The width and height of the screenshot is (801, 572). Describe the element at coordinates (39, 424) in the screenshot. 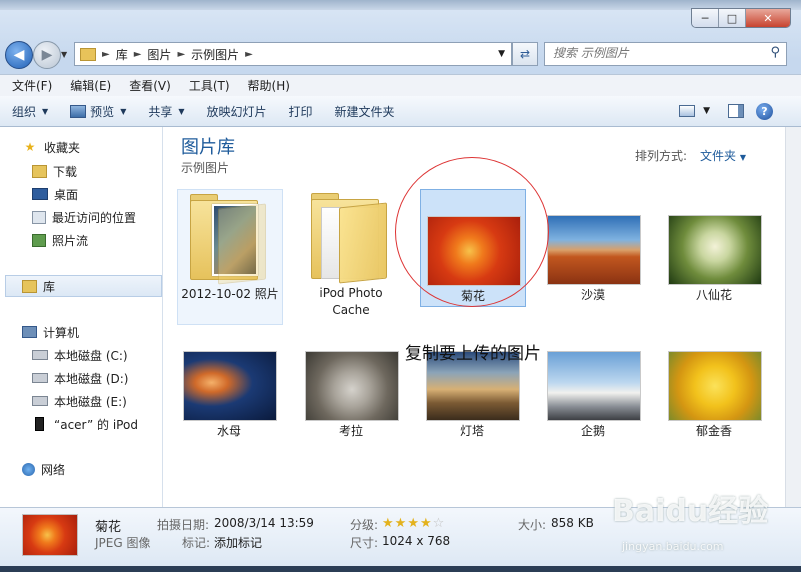

I see `ipod-icon` at that location.